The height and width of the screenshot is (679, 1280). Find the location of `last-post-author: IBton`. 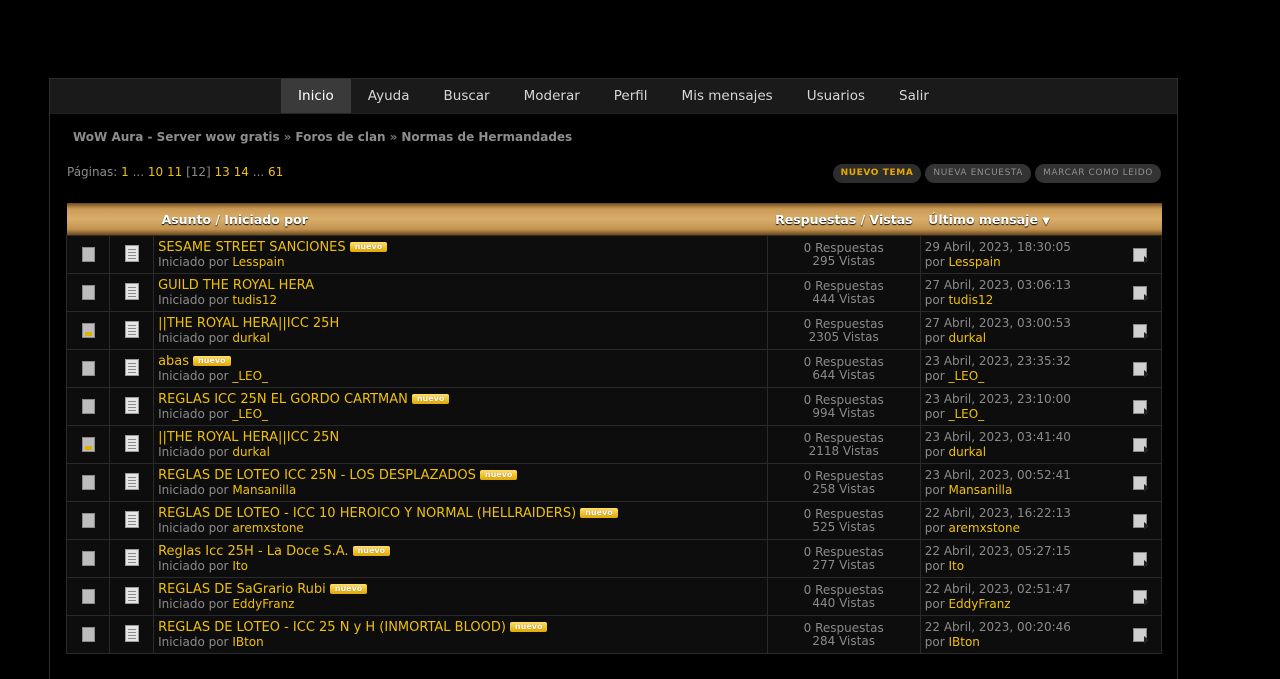

last-post-author: IBton is located at coordinates (963, 642).